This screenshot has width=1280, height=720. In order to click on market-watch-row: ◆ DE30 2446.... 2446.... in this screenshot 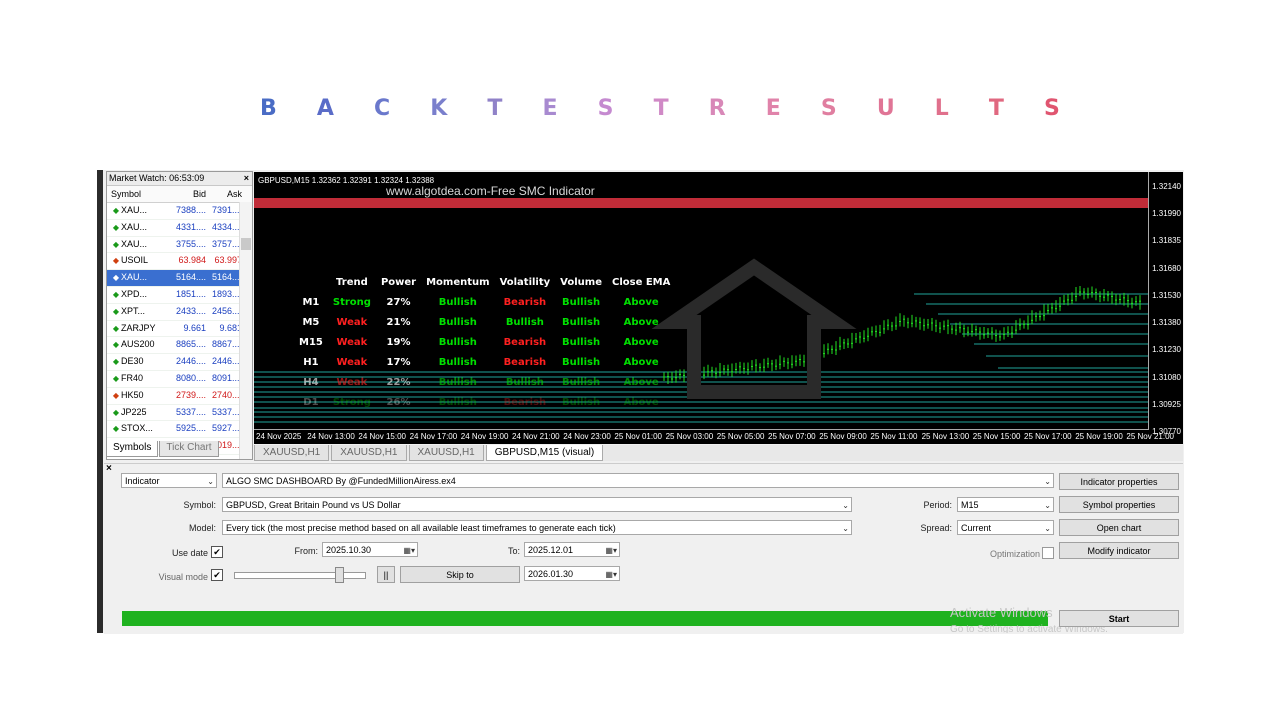, I will do `click(179, 362)`.